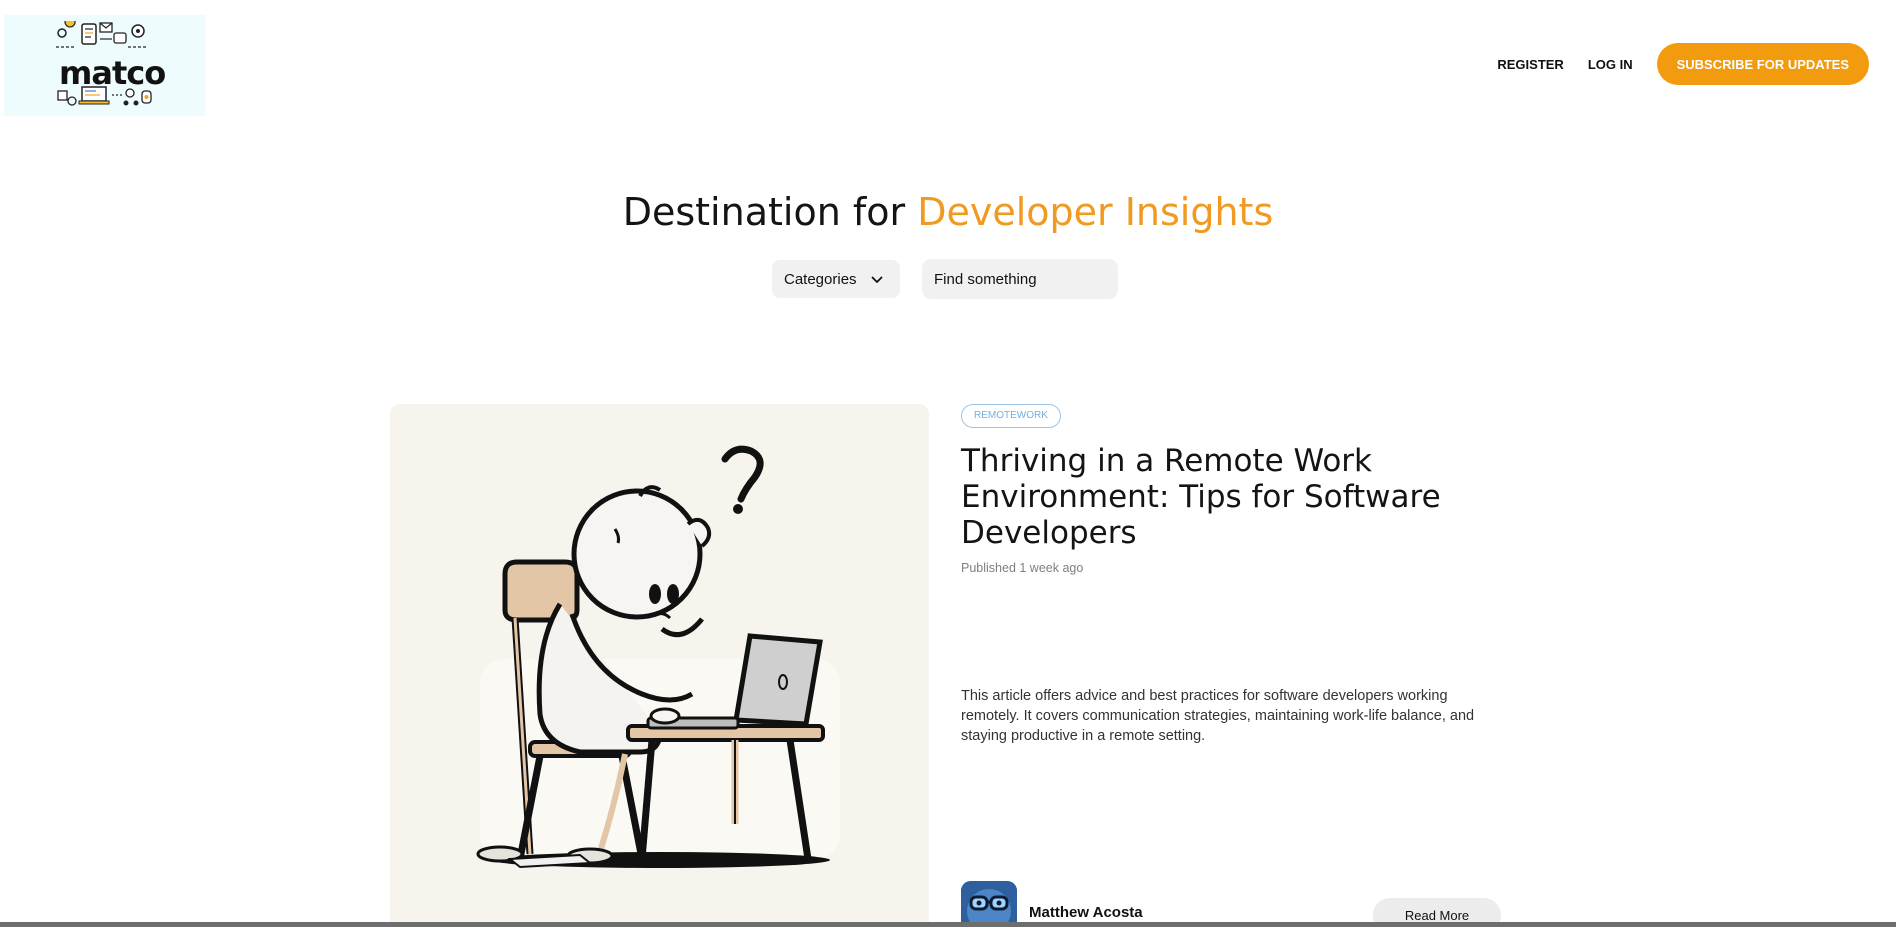 Image resolution: width=1896 pixels, height=927 pixels. I want to click on hero-title: Destination for Developer Insights, so click(948, 212).